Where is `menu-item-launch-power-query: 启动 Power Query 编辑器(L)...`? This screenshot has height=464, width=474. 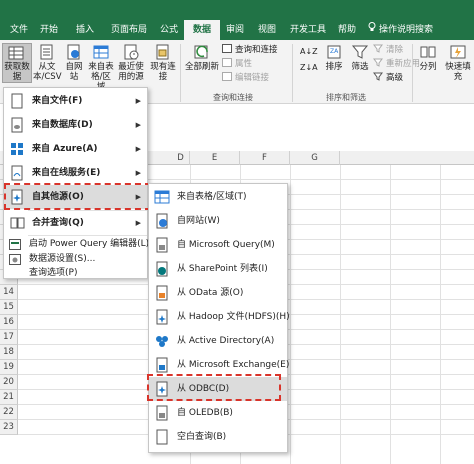 menu-item-launch-power-query: 启动 Power Query 编辑器(L)... is located at coordinates (81, 244).